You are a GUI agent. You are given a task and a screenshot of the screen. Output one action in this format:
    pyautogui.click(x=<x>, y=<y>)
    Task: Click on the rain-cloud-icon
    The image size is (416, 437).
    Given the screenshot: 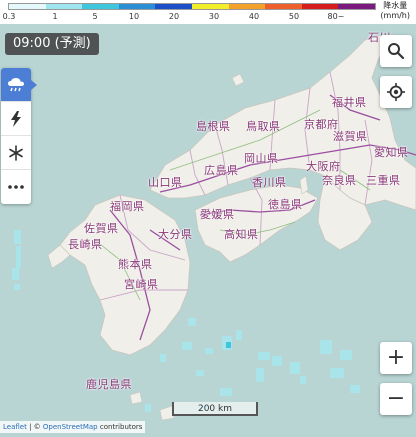 What is the action you would take?
    pyautogui.click(x=16, y=84)
    